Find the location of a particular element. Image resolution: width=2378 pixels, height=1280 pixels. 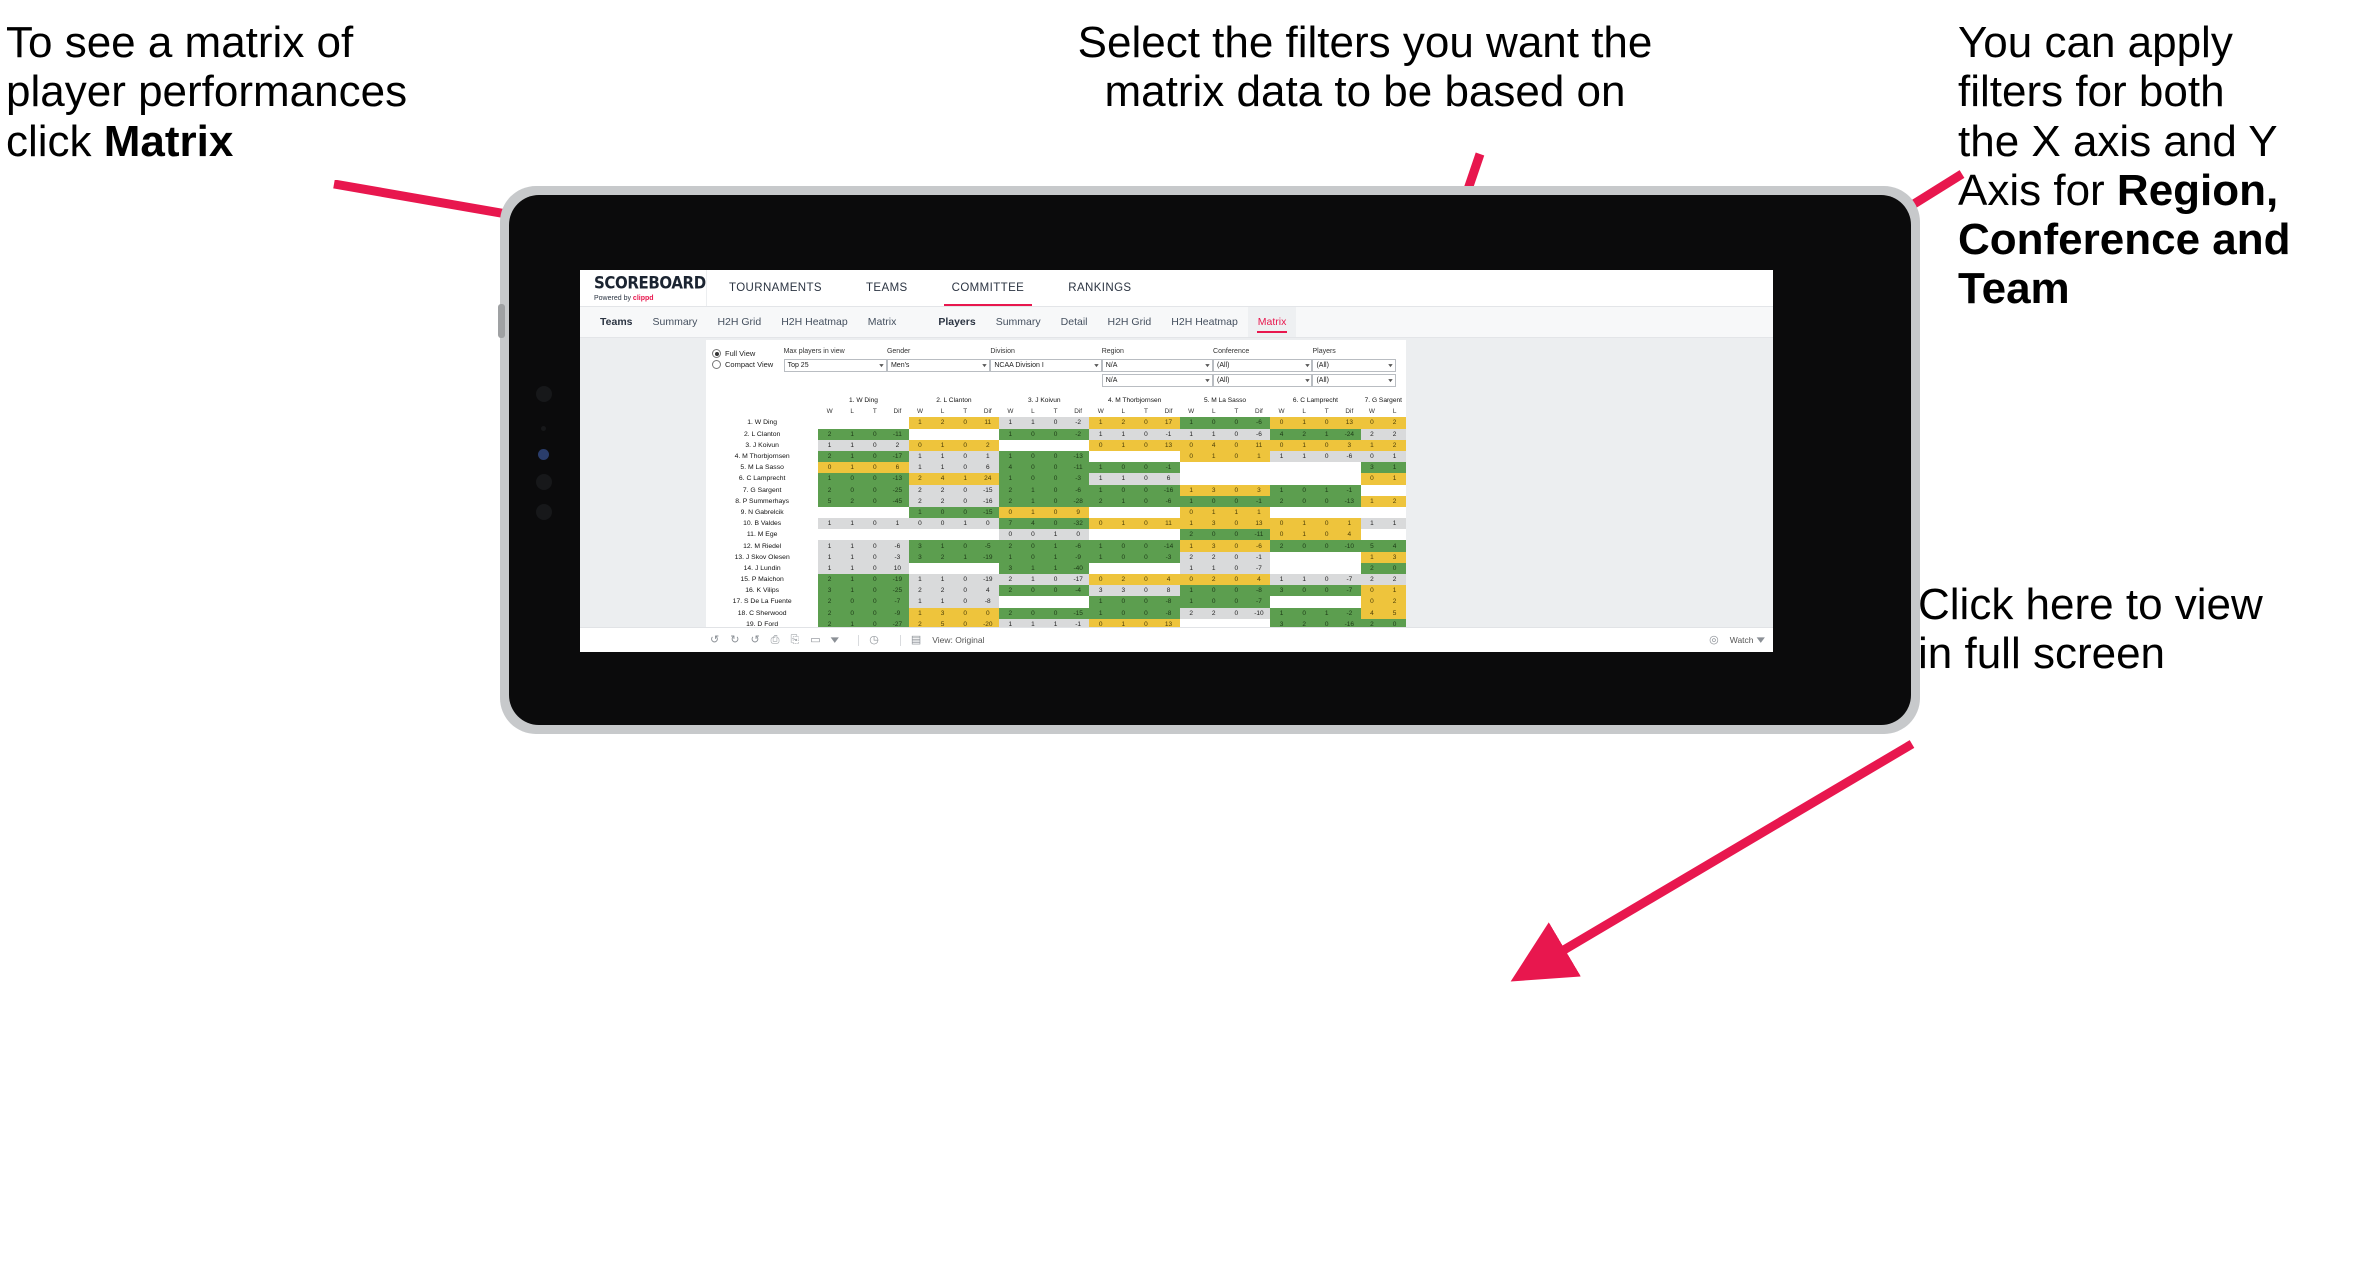

matrix-row-label: 12. M Riedel is located at coordinates (762, 545).